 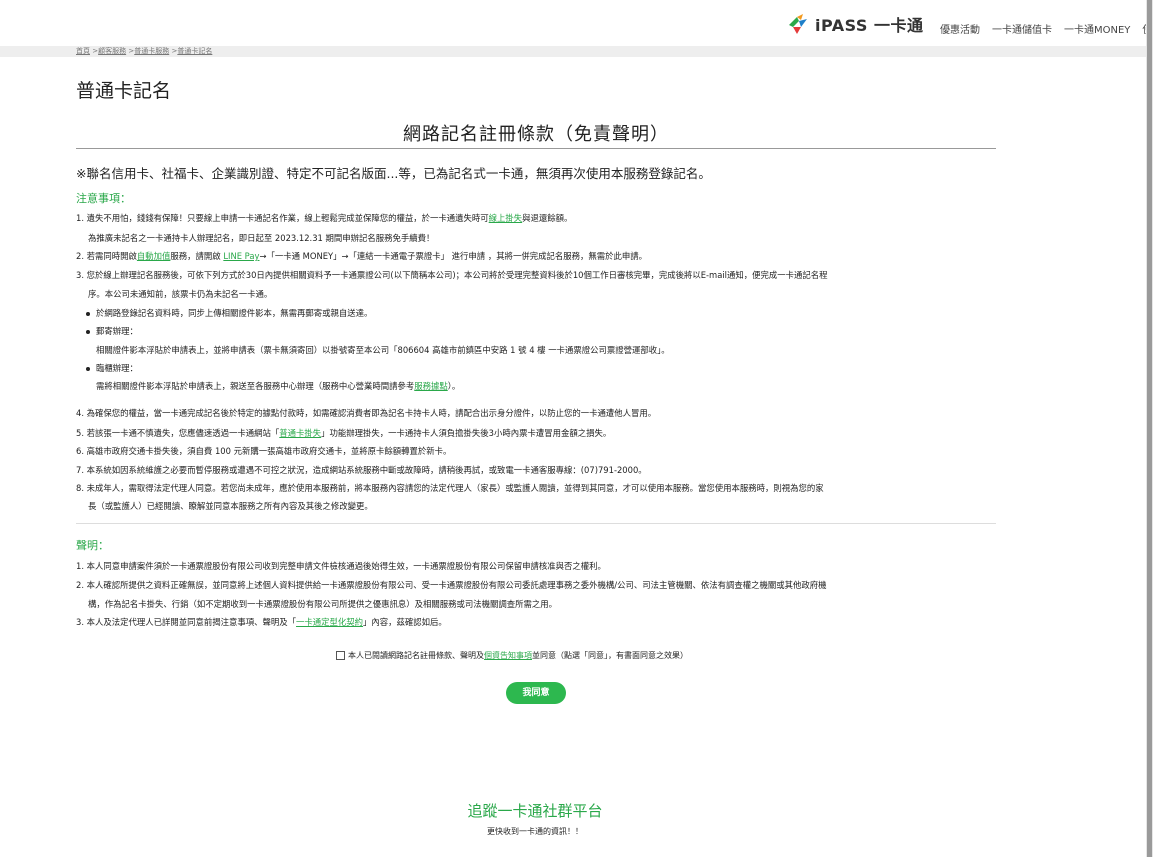 What do you see at coordinates (241, 256) in the screenshot?
I see `line-pay-link: LINE Pay` at bounding box center [241, 256].